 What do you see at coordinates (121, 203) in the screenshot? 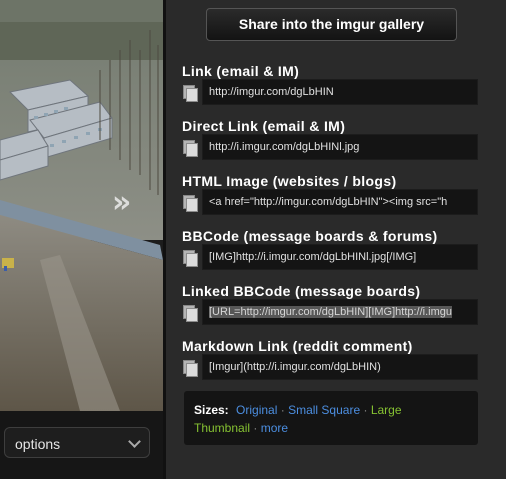
I see `next-image-icon: »` at bounding box center [121, 203].